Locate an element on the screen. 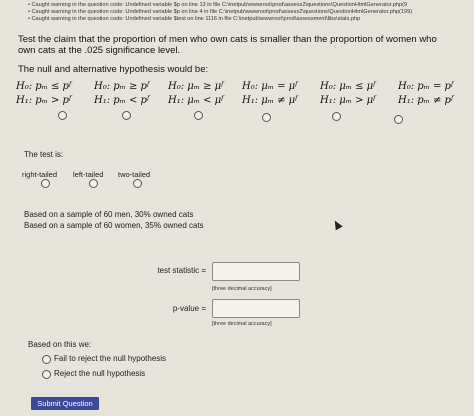 This screenshot has height=416, width=474. fail-to-reject-radio is located at coordinates (46, 359).